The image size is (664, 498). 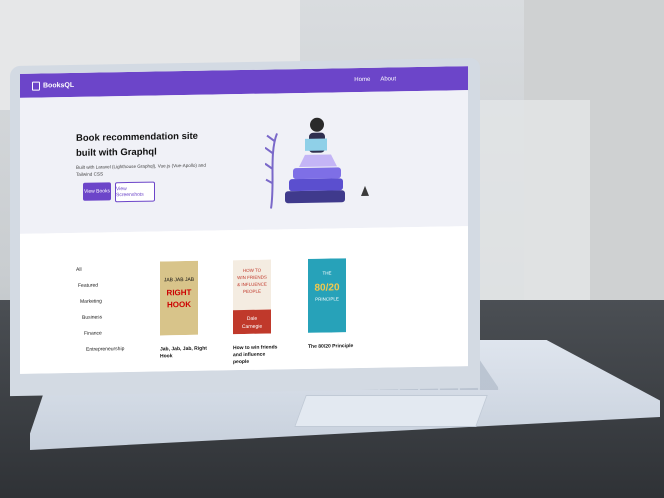 What do you see at coordinates (59, 85) in the screenshot?
I see `brand-name: BooksQL` at bounding box center [59, 85].